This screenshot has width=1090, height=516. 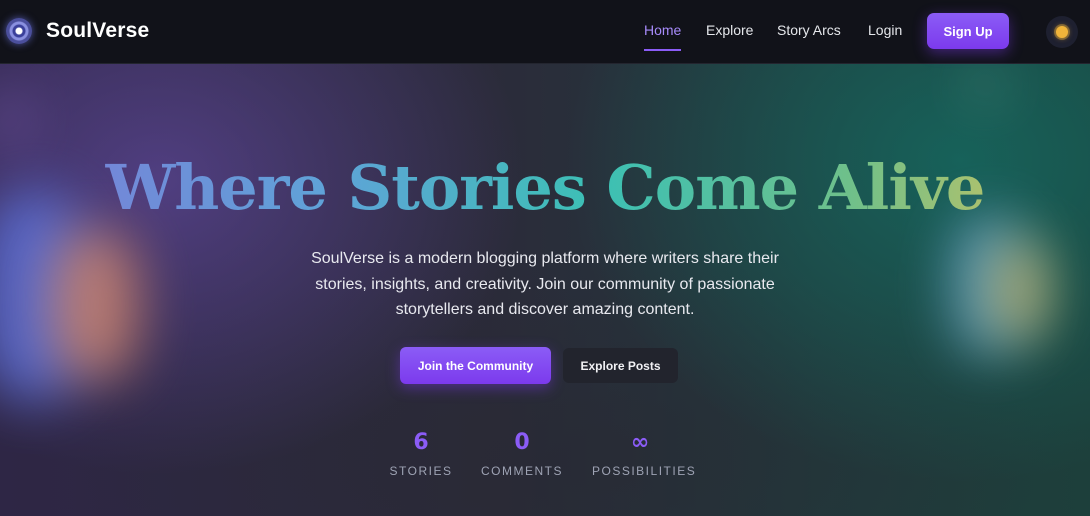 I want to click on nav-link-login: Login, so click(x=885, y=30).